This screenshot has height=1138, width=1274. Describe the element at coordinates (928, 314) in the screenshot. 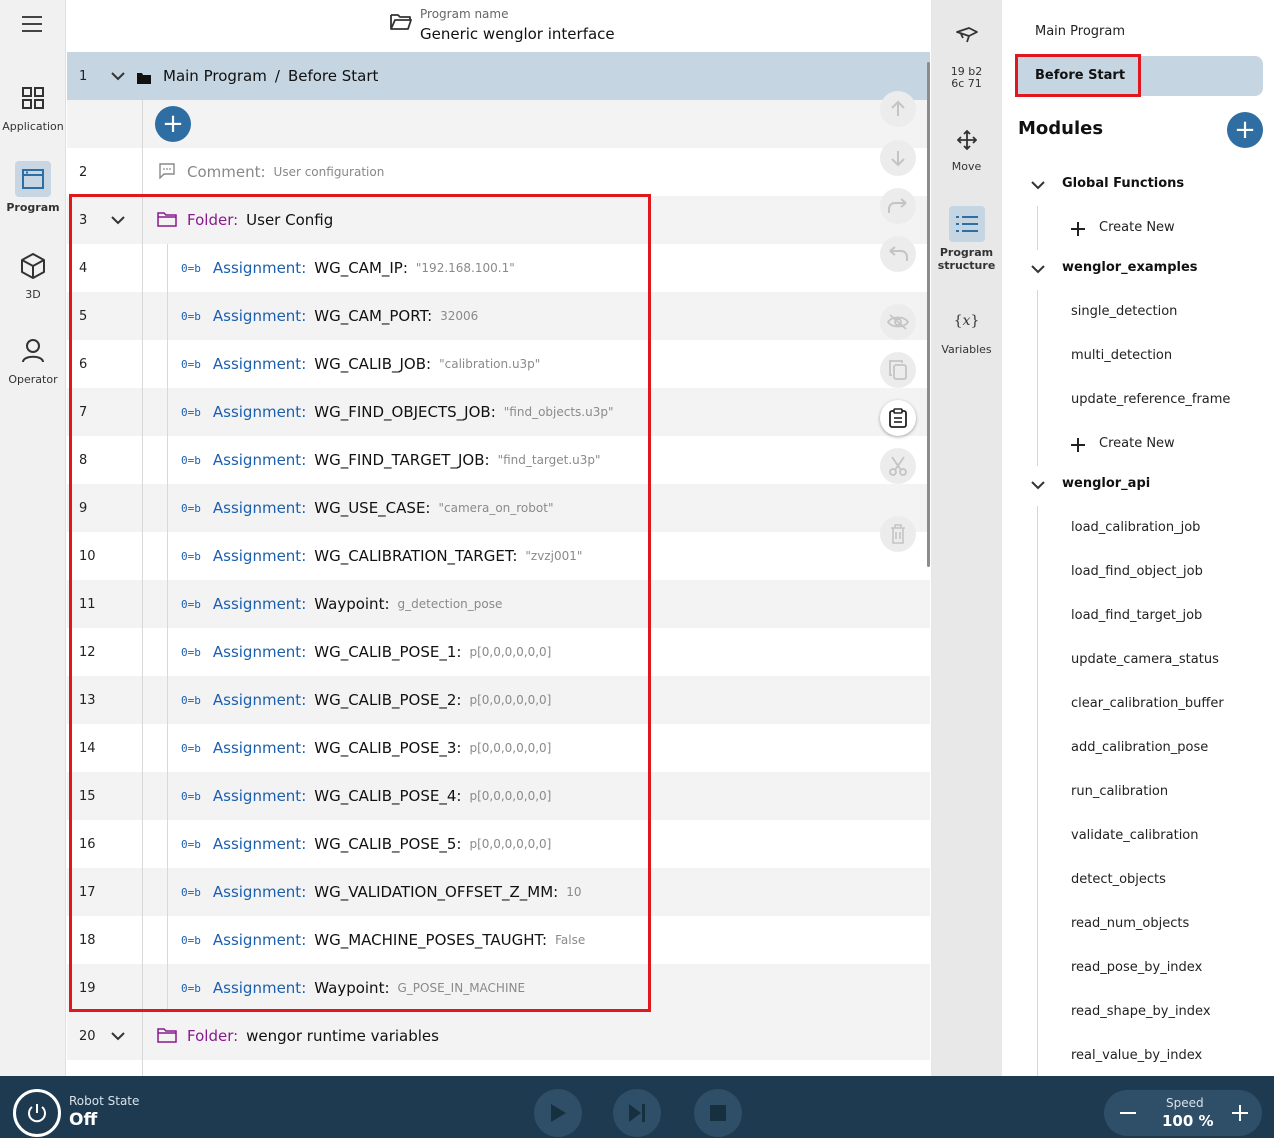

I see `tree-scrollbar` at that location.